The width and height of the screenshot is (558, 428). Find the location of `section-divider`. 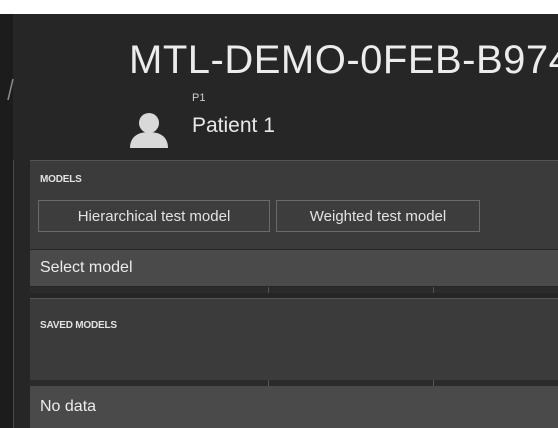

section-divider is located at coordinates (294, 290).